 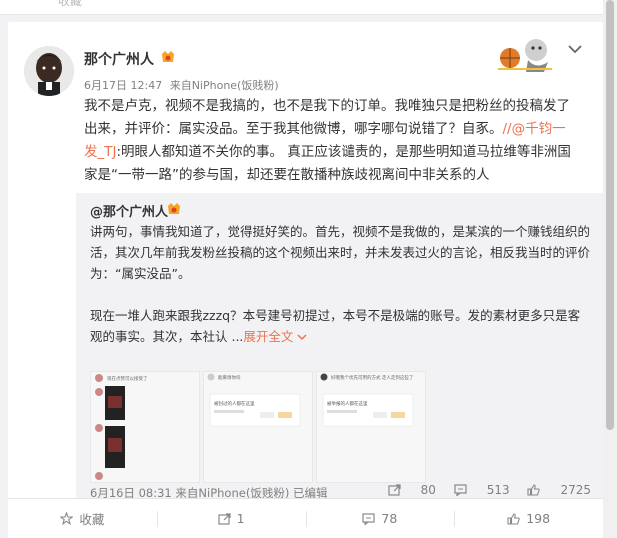 I want to click on thumb-2-dialog-text: 被封过的人都在这里, so click(x=234, y=403).